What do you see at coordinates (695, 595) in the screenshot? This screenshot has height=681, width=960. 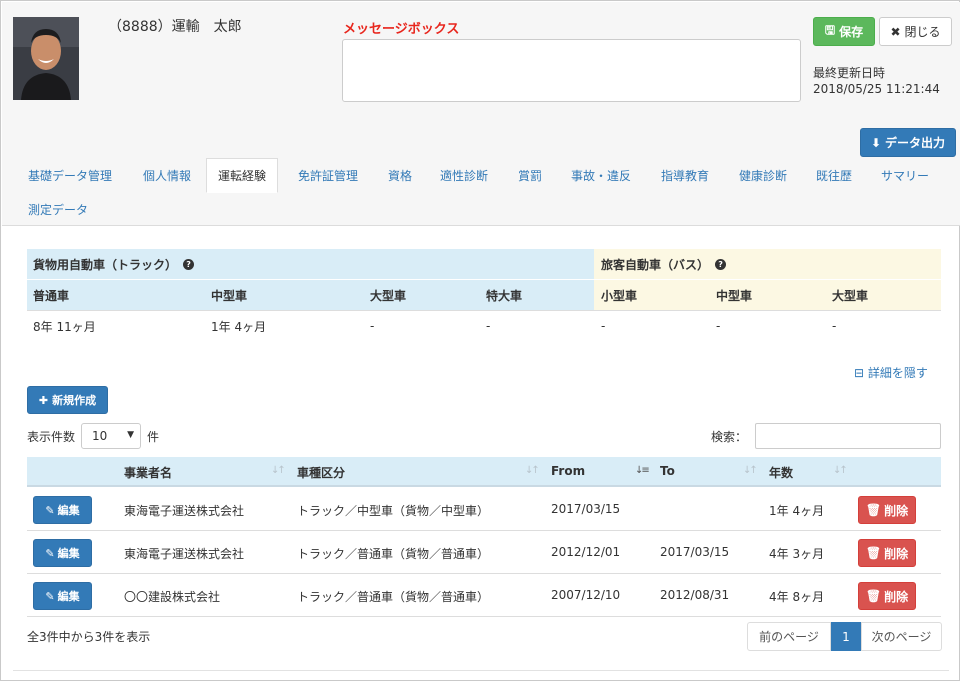 I see `cell-to: 2012/08/31` at bounding box center [695, 595].